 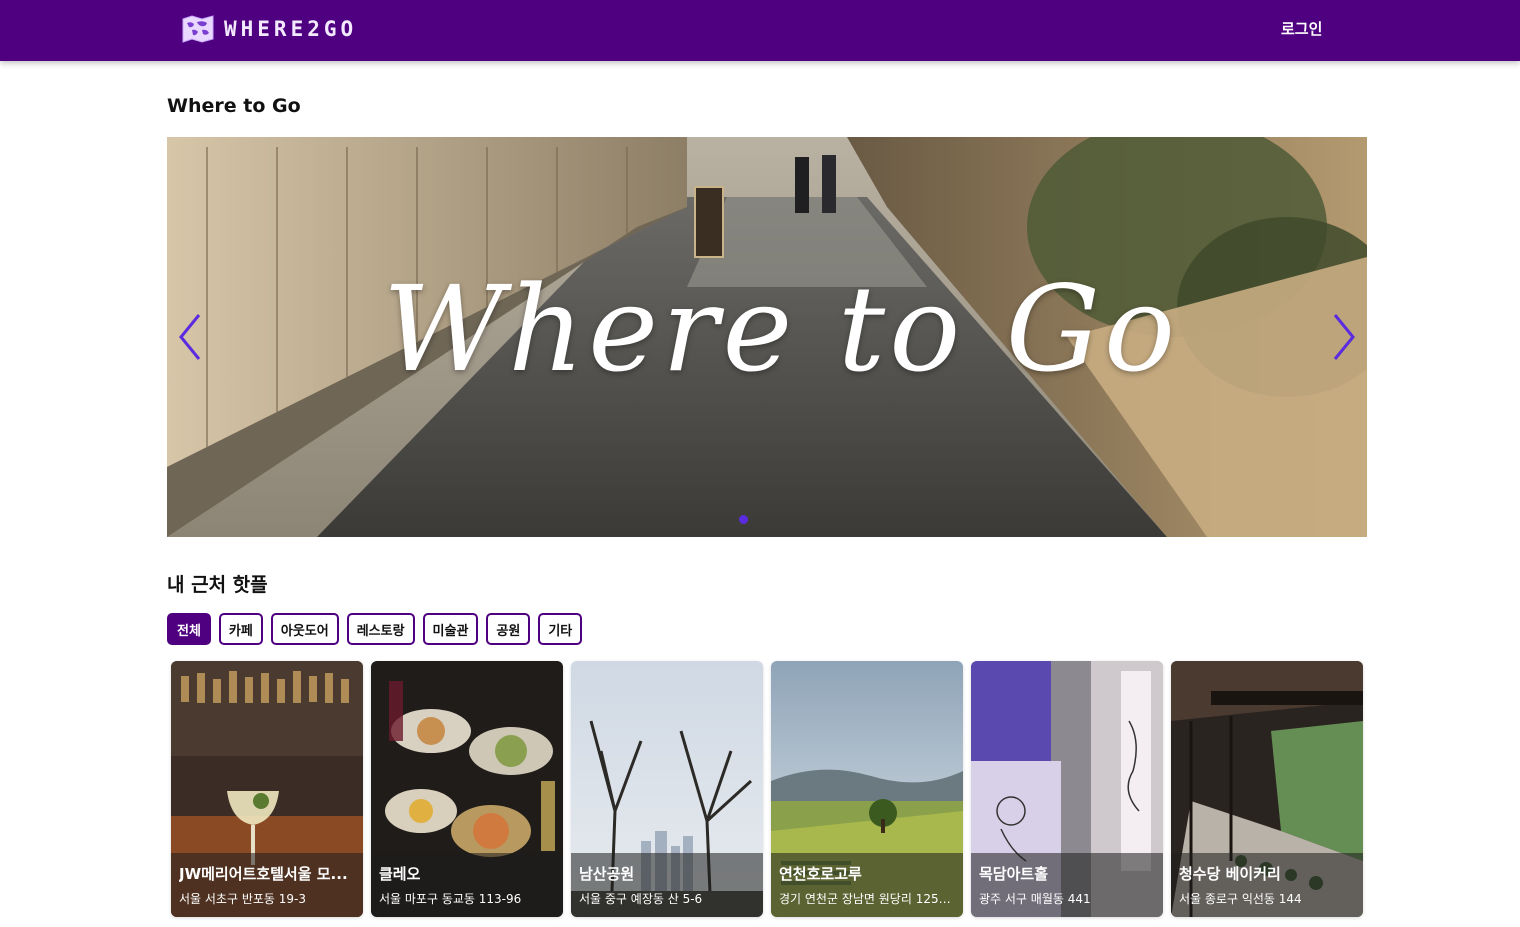 I want to click on place-name: 청수당 베이커리, so click(x=1230, y=874).